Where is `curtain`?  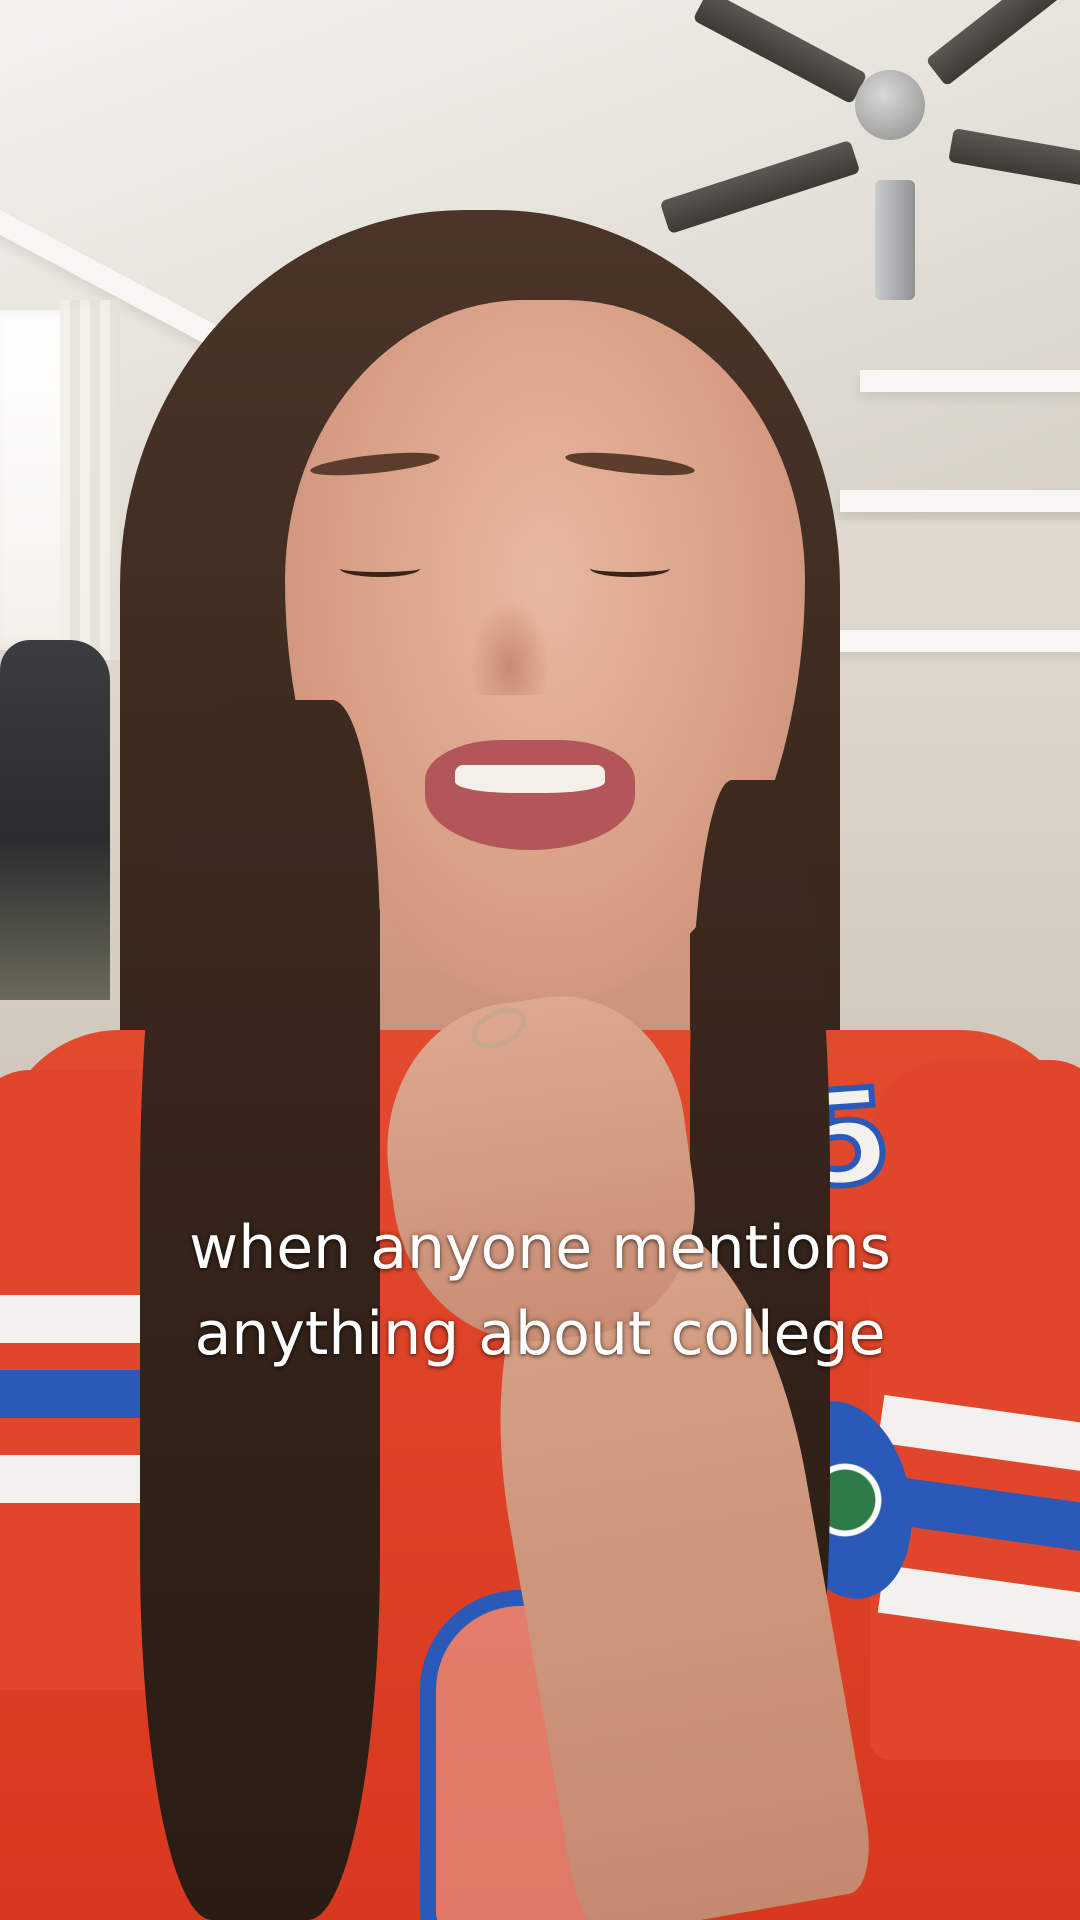
curtain is located at coordinates (90, 480).